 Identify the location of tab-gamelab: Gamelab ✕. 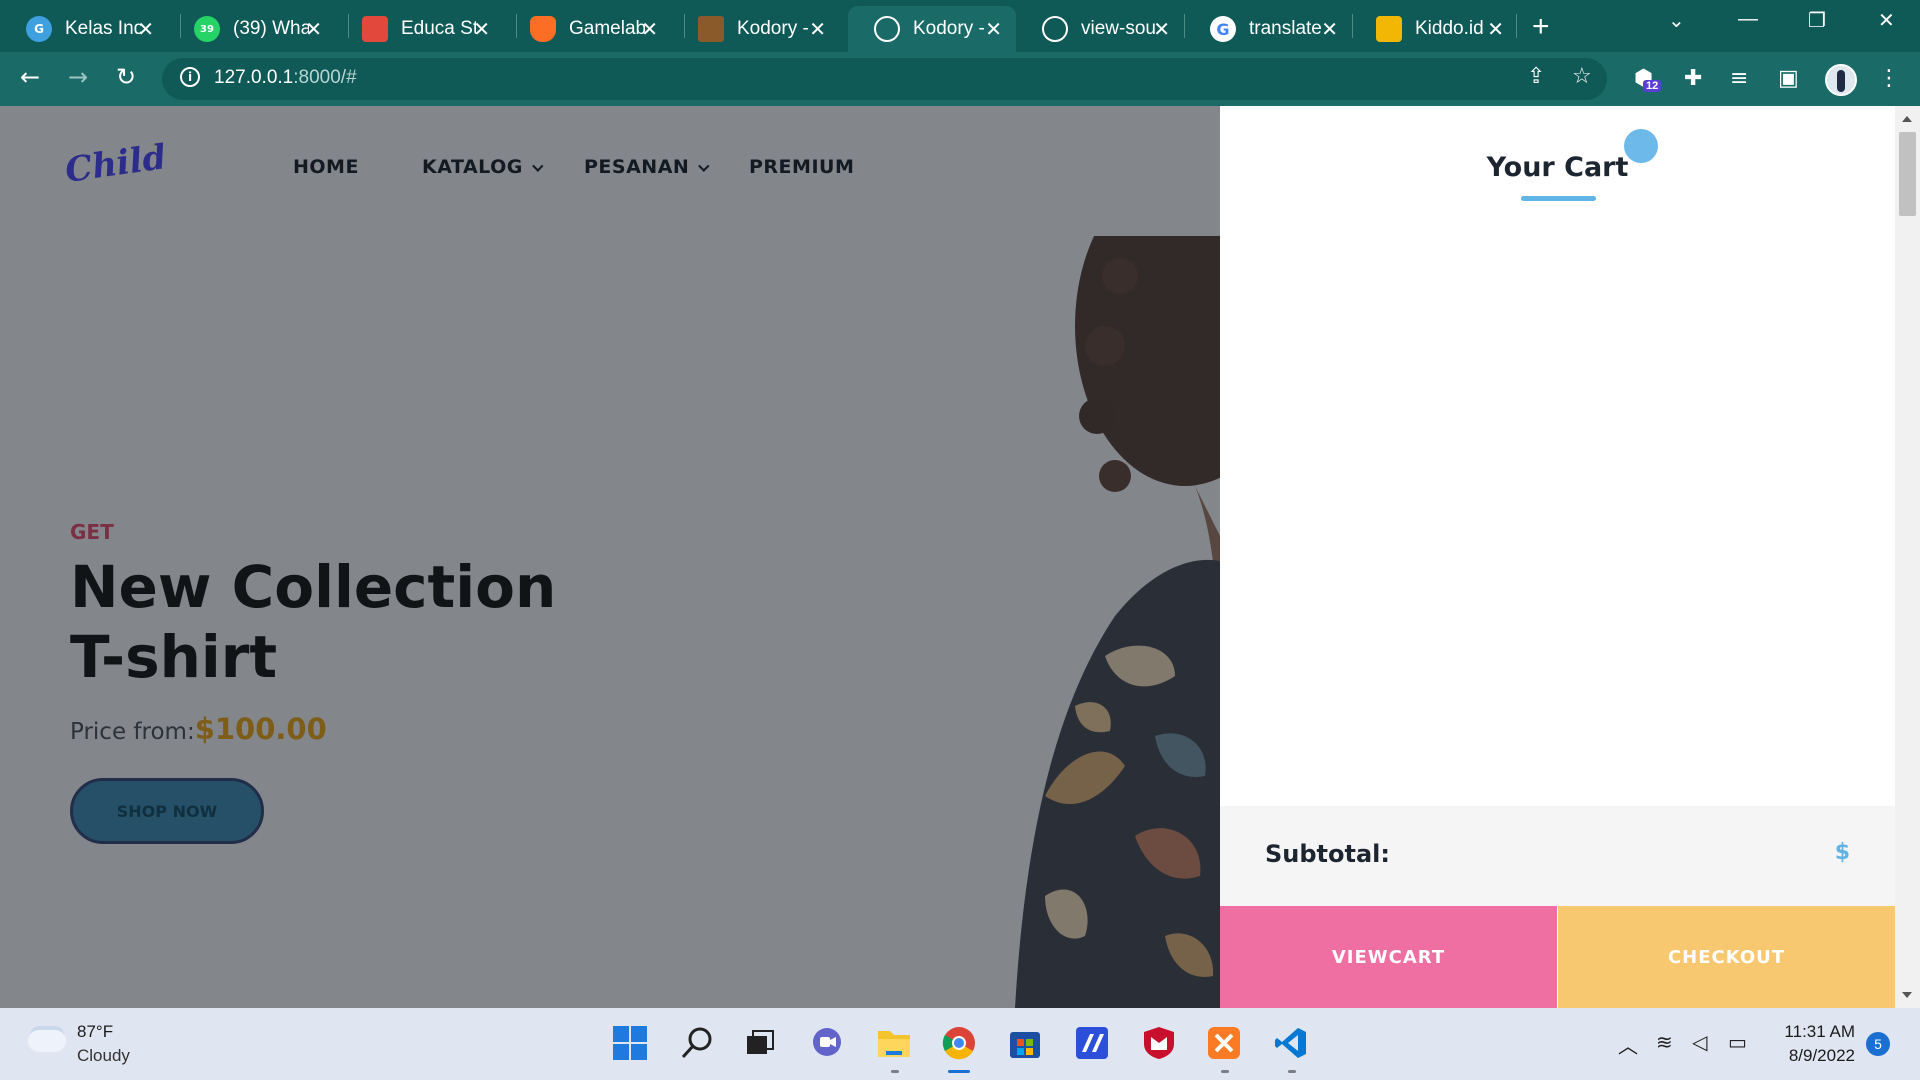
(588, 29).